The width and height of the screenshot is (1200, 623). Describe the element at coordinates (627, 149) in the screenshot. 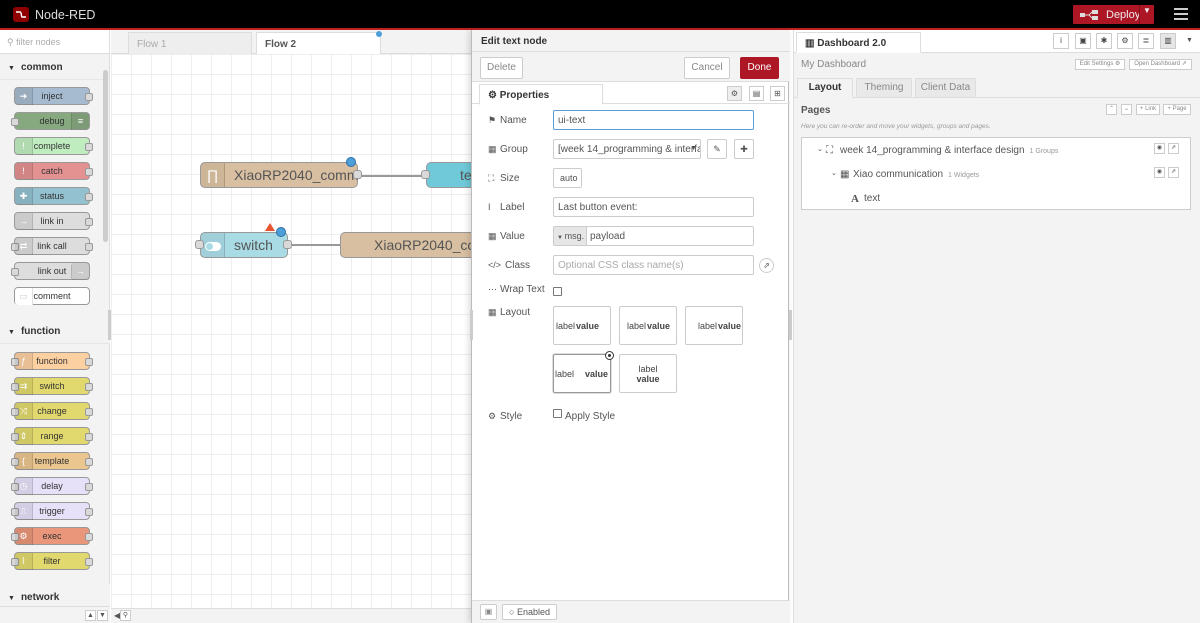

I see `group-select: [week 14_programming & interface ▼` at that location.